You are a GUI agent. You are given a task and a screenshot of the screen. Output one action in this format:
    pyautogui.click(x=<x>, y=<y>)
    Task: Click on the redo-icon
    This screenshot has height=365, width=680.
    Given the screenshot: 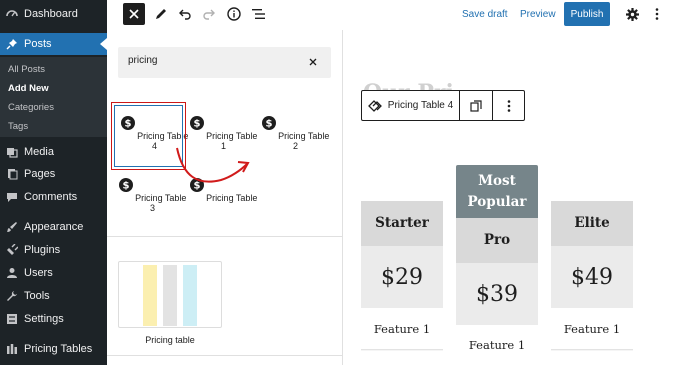 What is the action you would take?
    pyautogui.click(x=209, y=14)
    